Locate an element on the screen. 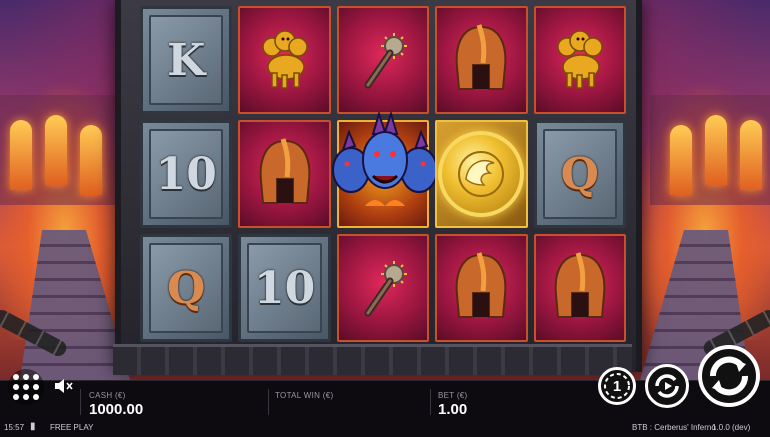 The height and width of the screenshot is (437, 770). cerberus-wild-icon is located at coordinates (384, 158).